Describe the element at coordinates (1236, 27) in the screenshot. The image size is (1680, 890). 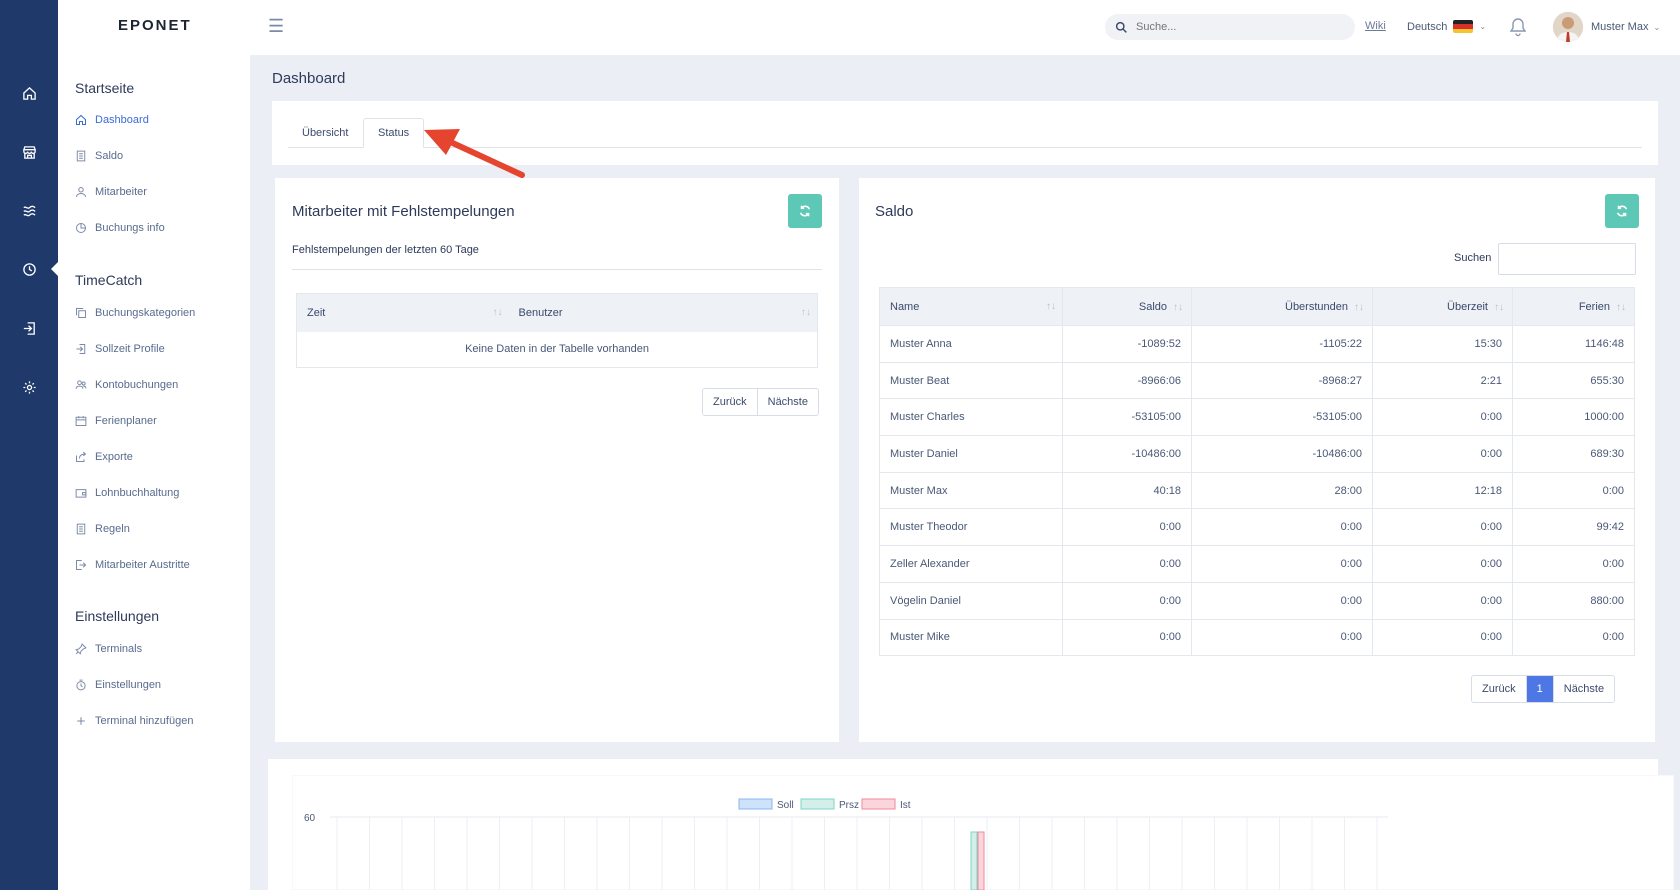
I see `search-input` at that location.